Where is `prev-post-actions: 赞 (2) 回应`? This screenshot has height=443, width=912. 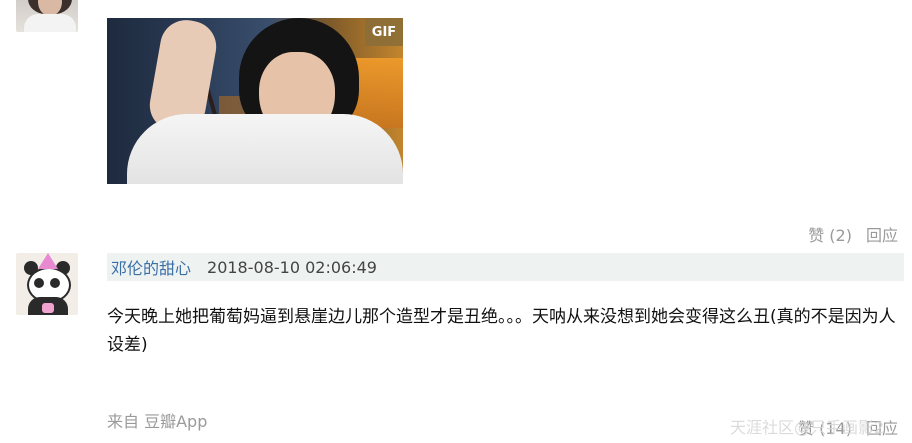
prev-post-actions: 赞 (2) 回应 is located at coordinates (853, 234).